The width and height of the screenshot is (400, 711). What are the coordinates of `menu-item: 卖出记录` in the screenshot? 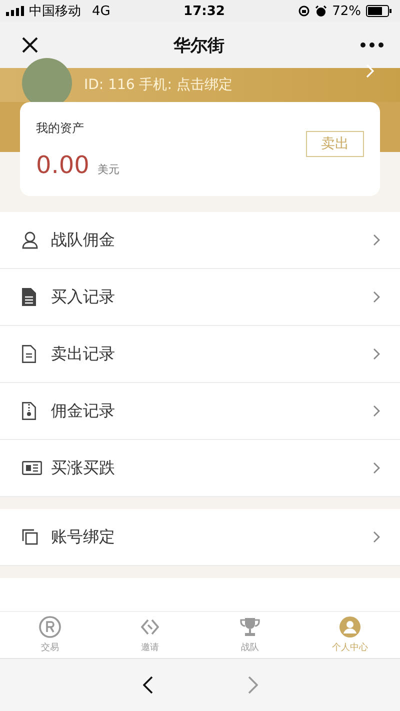 It's located at (200, 354).